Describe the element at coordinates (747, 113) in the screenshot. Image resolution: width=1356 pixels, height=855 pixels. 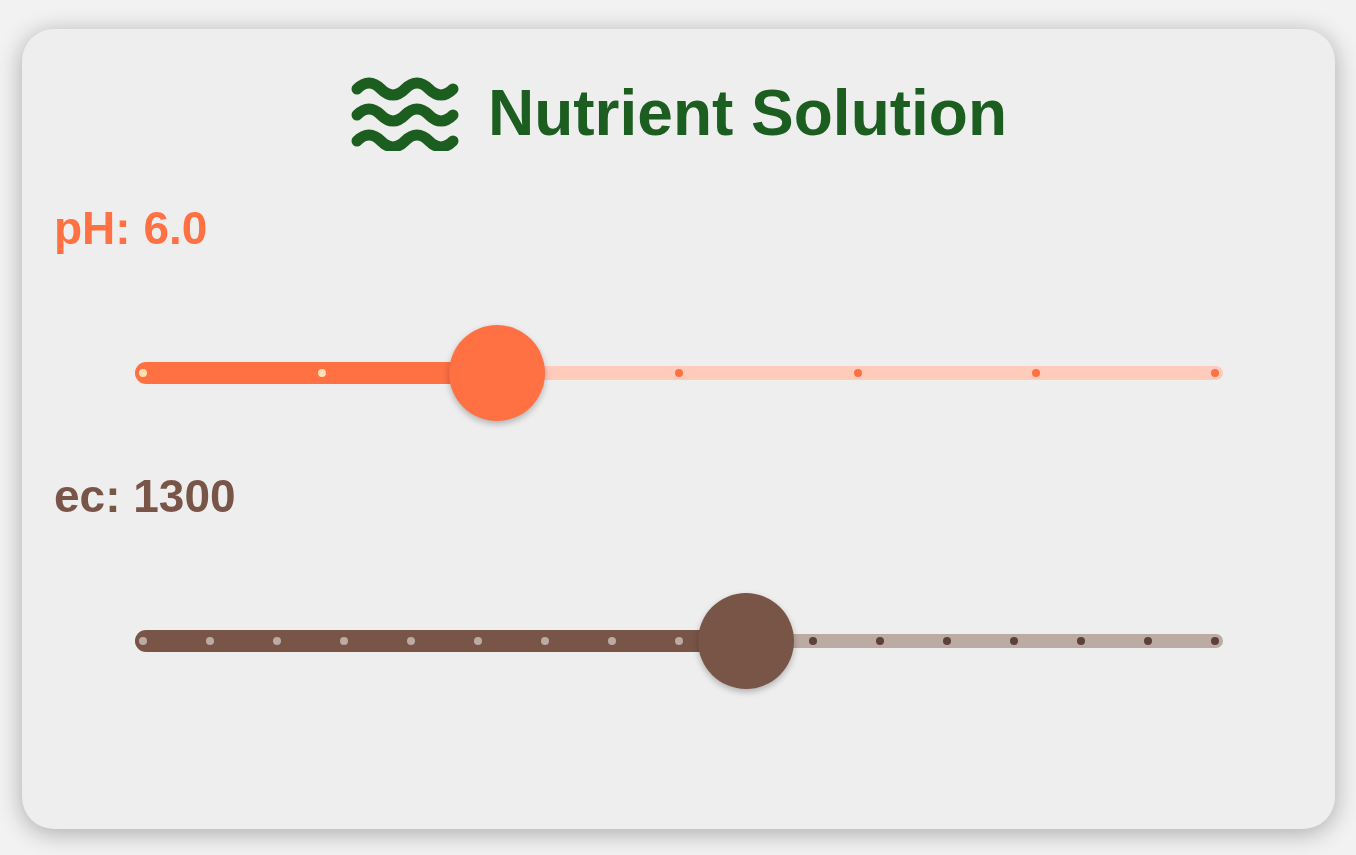
I see `card-title: Nutrient Solution` at that location.